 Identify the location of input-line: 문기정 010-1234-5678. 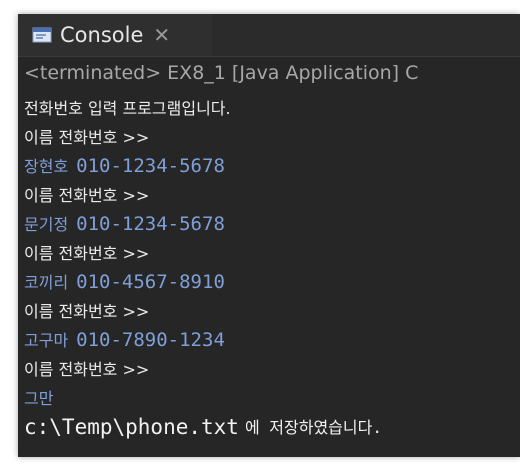
(272, 224).